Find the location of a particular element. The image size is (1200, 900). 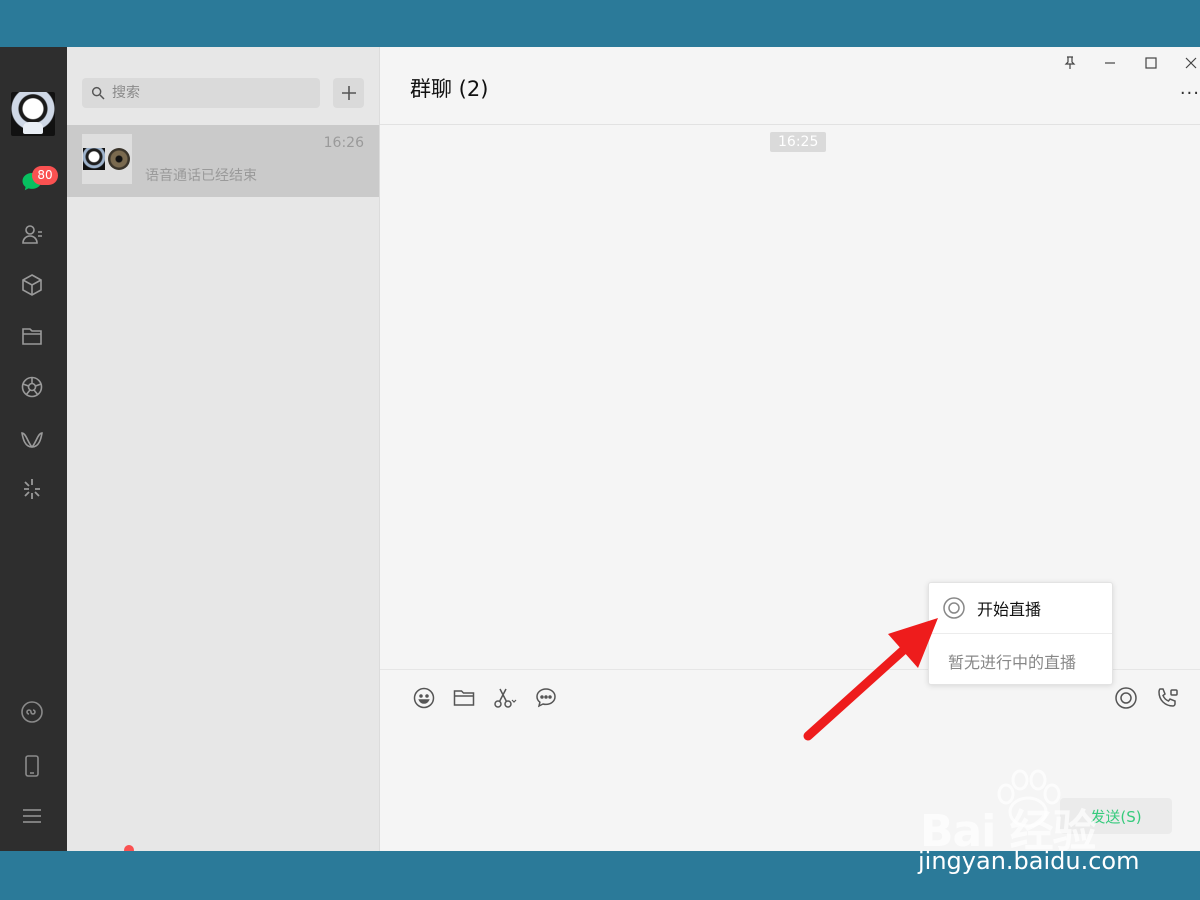

nav-rail: 80 is located at coordinates (33, 449).